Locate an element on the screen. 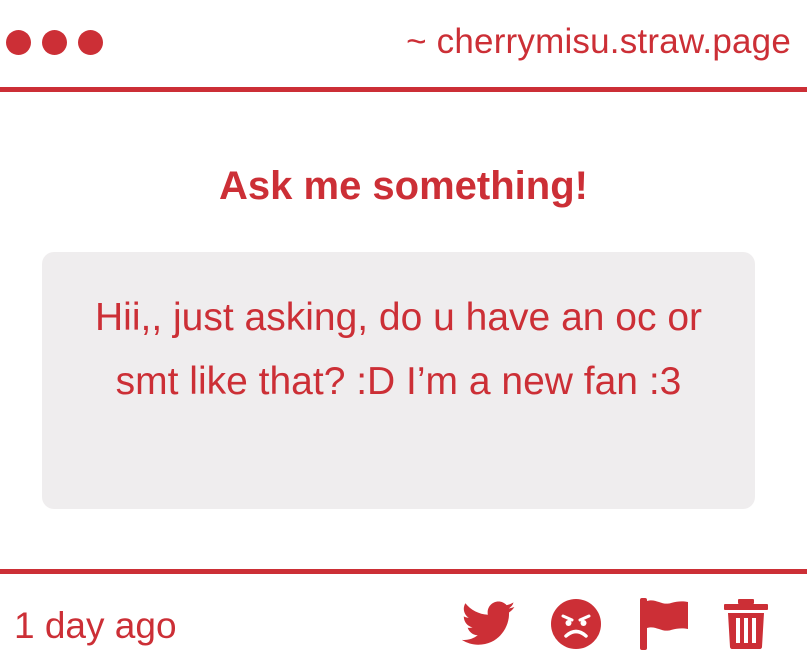 This screenshot has width=807, height=659. flag-button is located at coordinates (664, 624).